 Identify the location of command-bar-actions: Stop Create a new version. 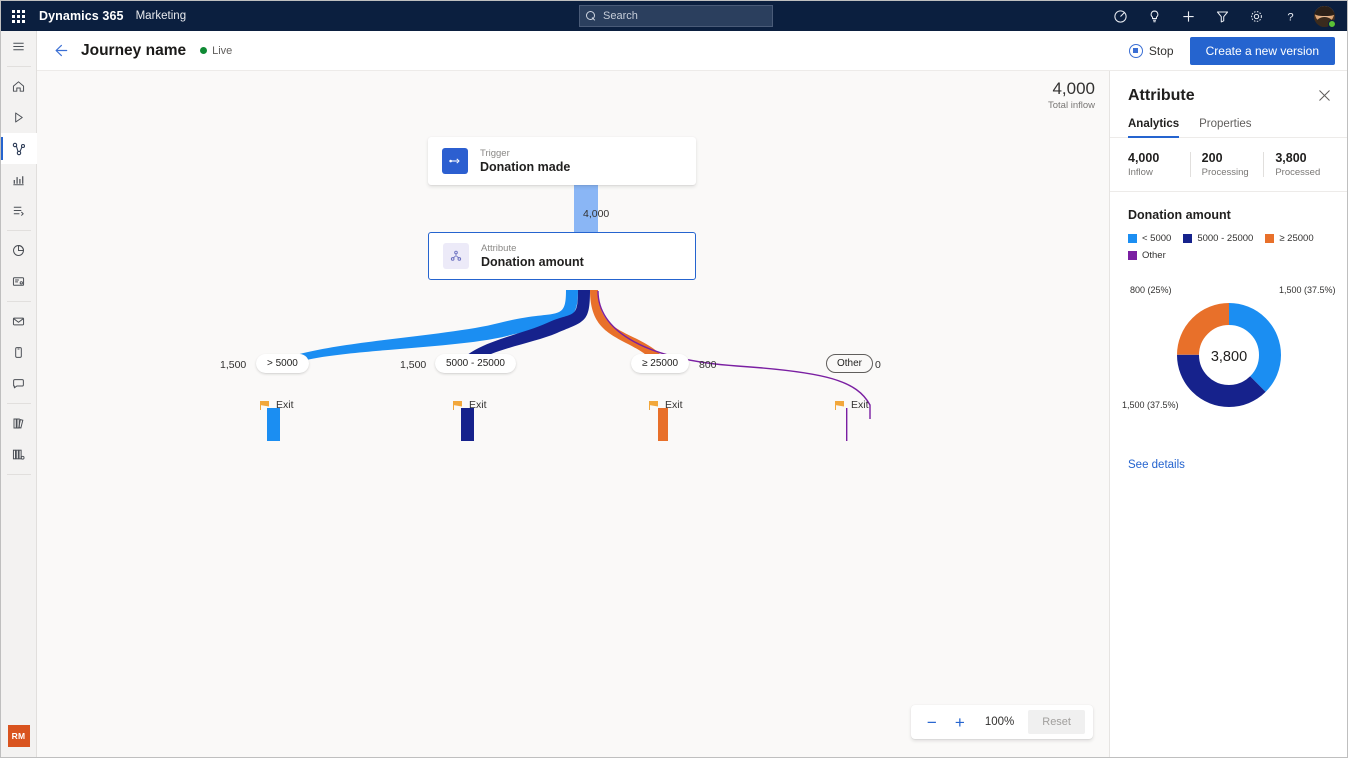
(1235, 50).